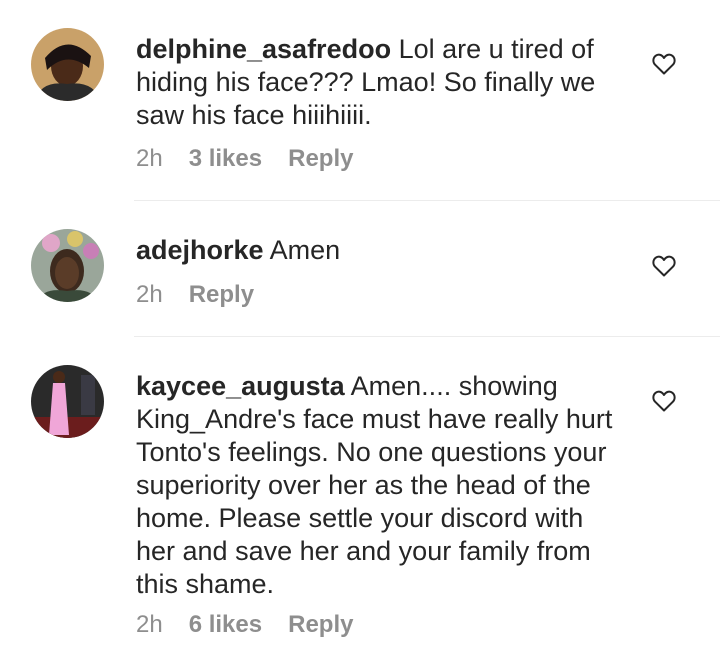  I want to click on comment-meta: 2h Reply, so click(208, 295).